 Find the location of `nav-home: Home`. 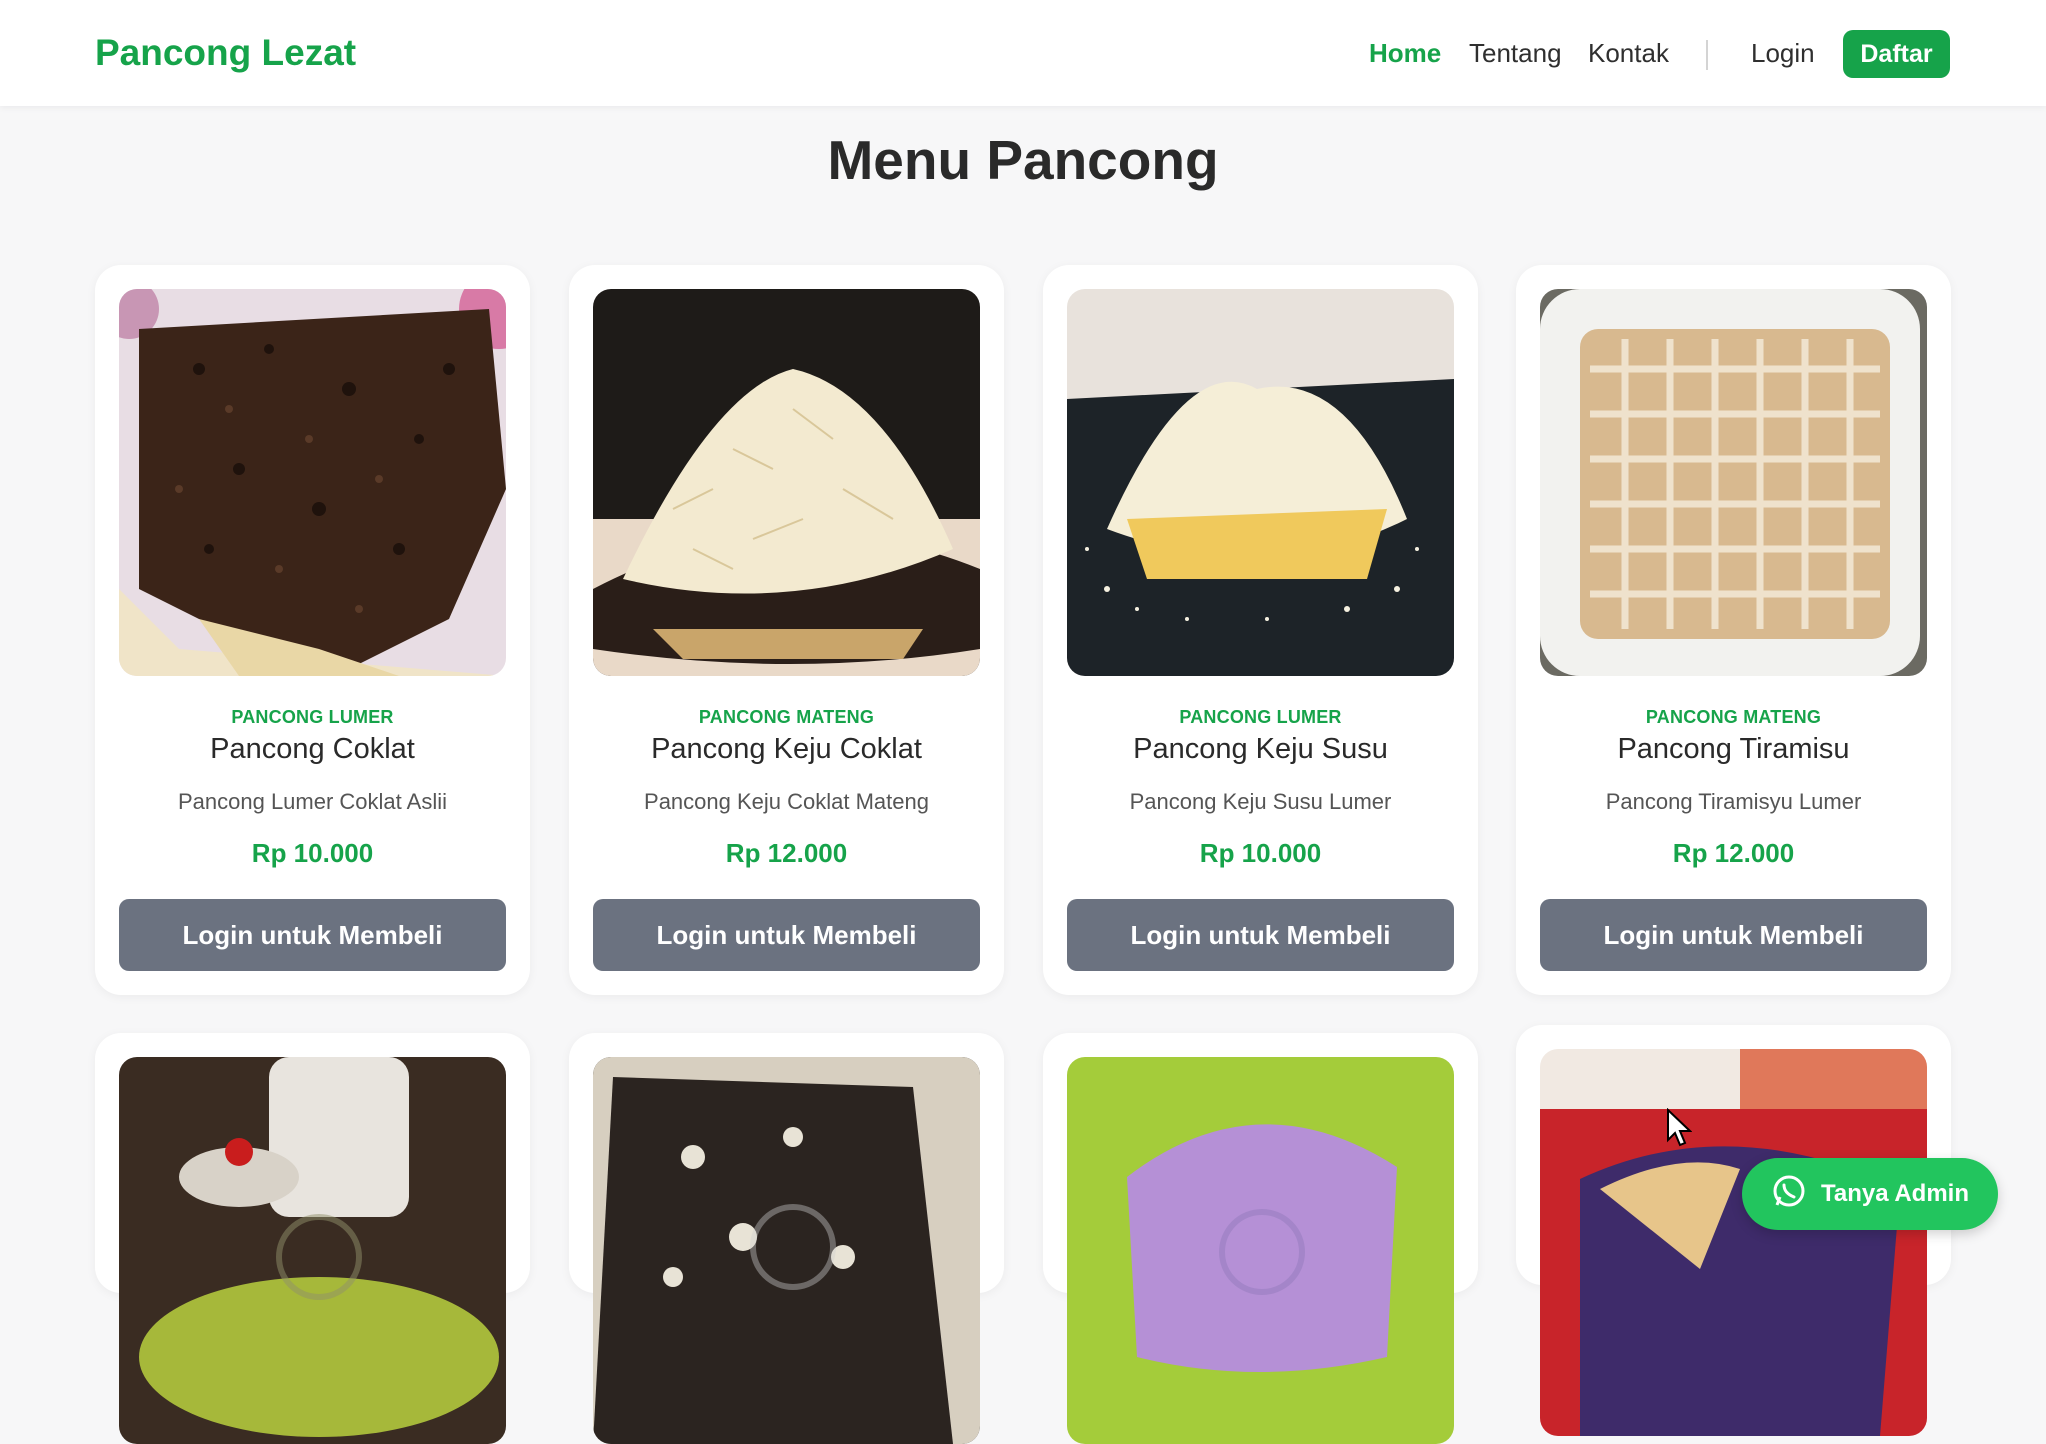

nav-home: Home is located at coordinates (1405, 53).